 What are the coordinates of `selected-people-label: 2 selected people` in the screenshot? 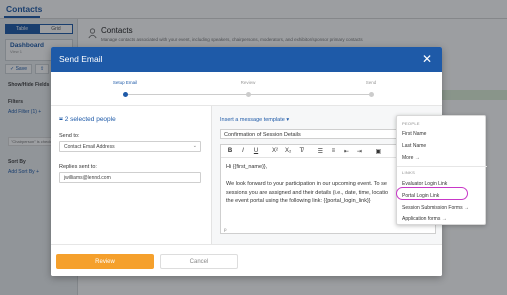 It's located at (90, 119).